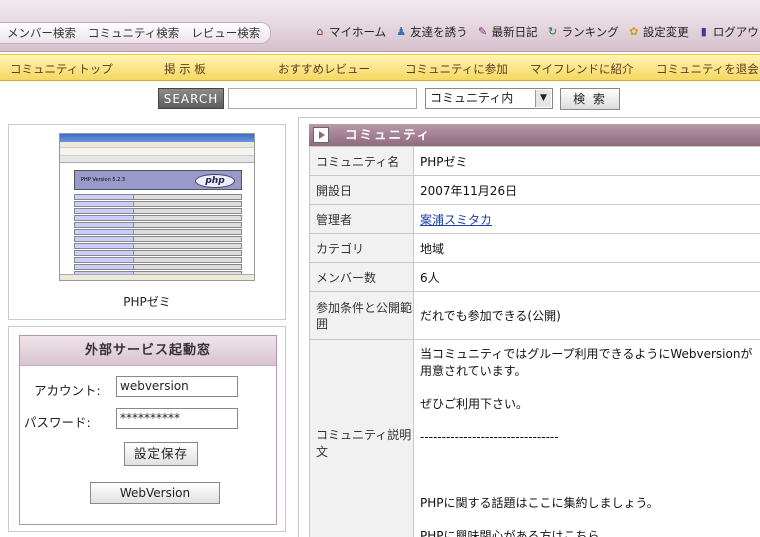 The image size is (760, 537). I want to click on play-arrow-icon, so click(321, 135).